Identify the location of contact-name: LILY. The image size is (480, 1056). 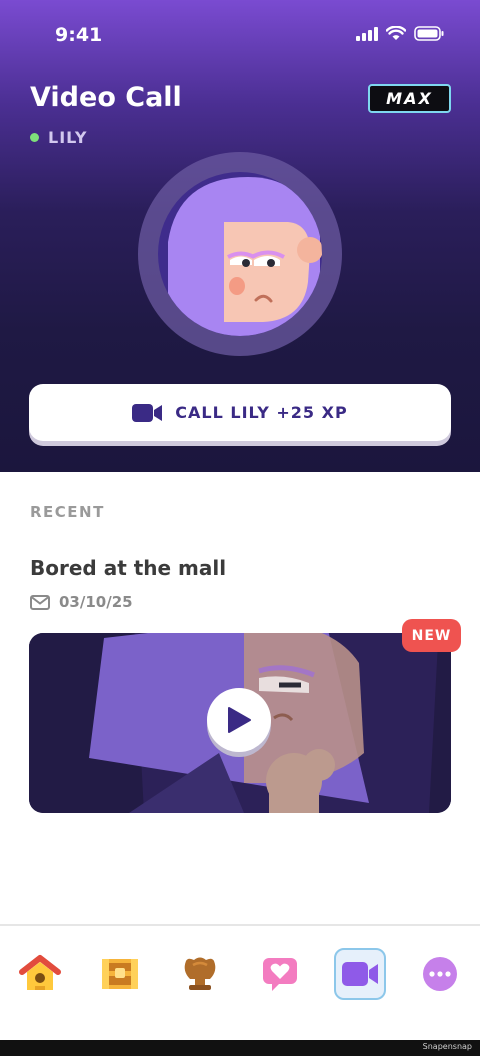
(68, 137).